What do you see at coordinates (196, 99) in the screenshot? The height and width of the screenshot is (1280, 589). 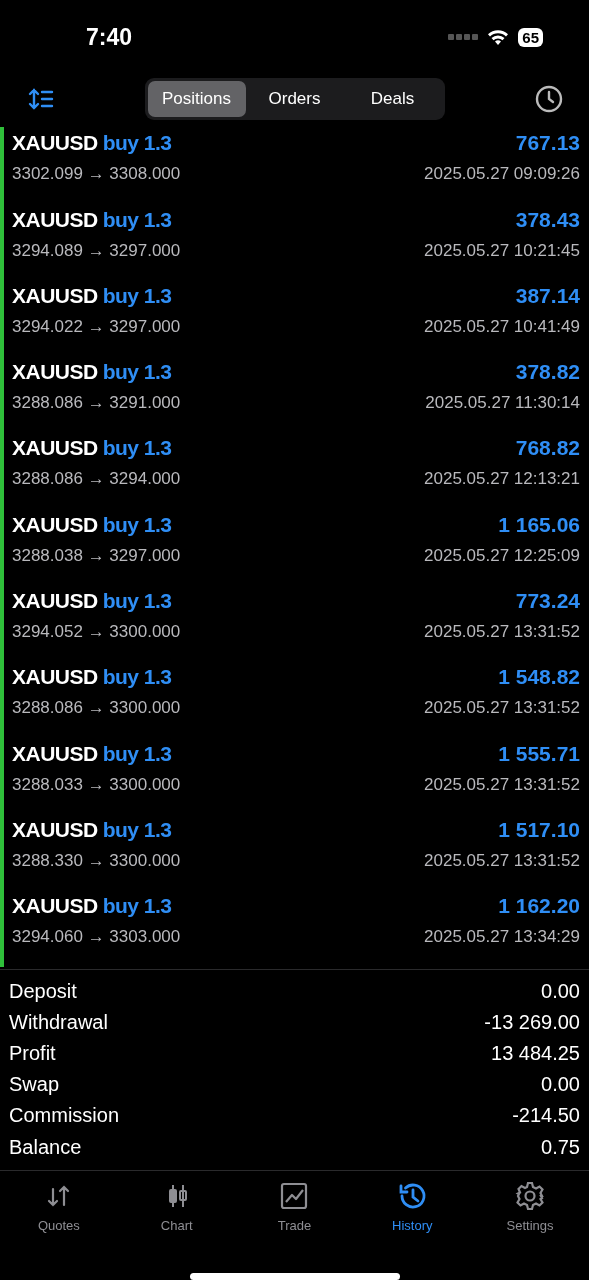 I see `segment-tab: Positions` at bounding box center [196, 99].